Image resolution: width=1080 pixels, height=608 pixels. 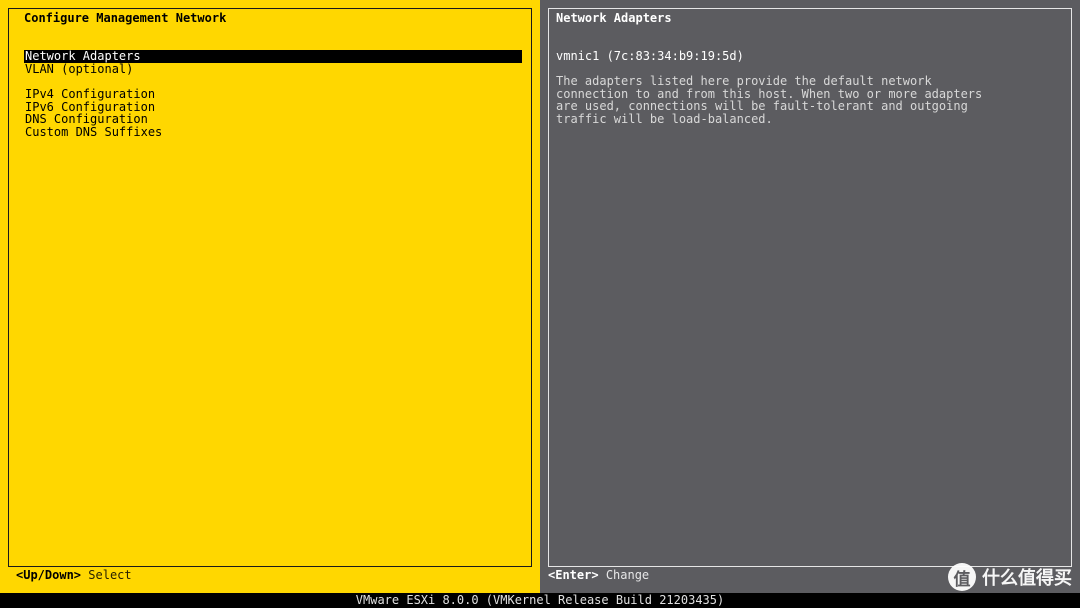 I want to click on adapter-entry: vmnic1 (7c:83:34:b9:19:5d), so click(x=650, y=56).